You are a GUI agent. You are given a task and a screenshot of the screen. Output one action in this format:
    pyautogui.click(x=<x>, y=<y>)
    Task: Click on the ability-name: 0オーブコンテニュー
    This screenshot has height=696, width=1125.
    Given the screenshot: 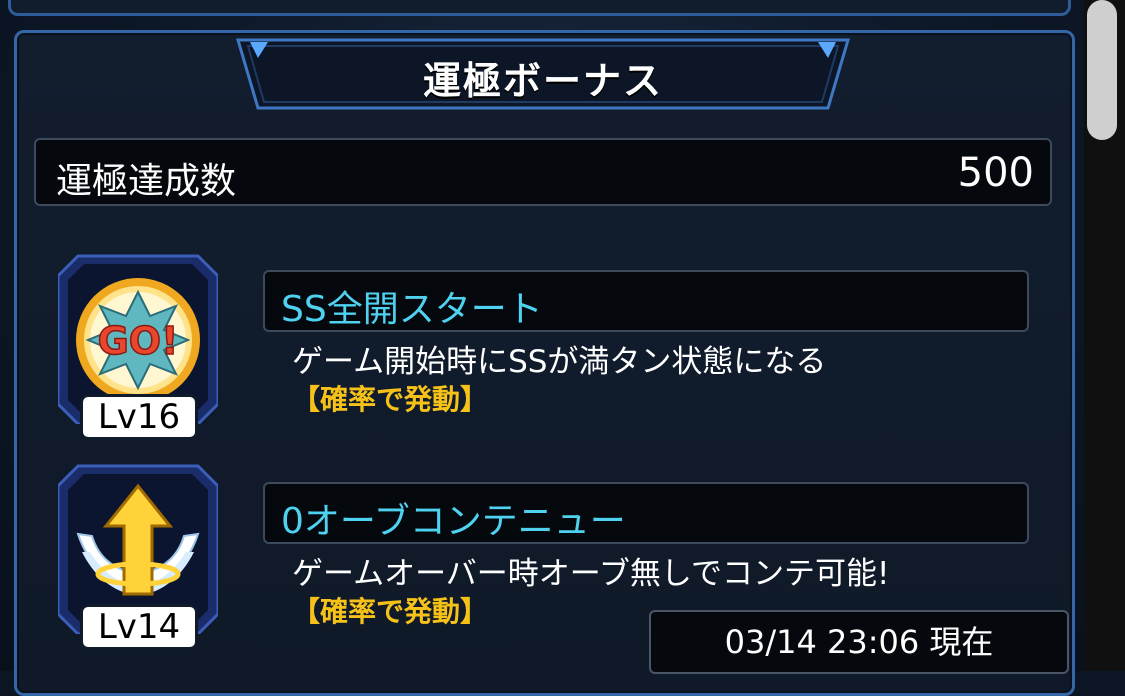 What is the action you would take?
    pyautogui.click(x=453, y=521)
    